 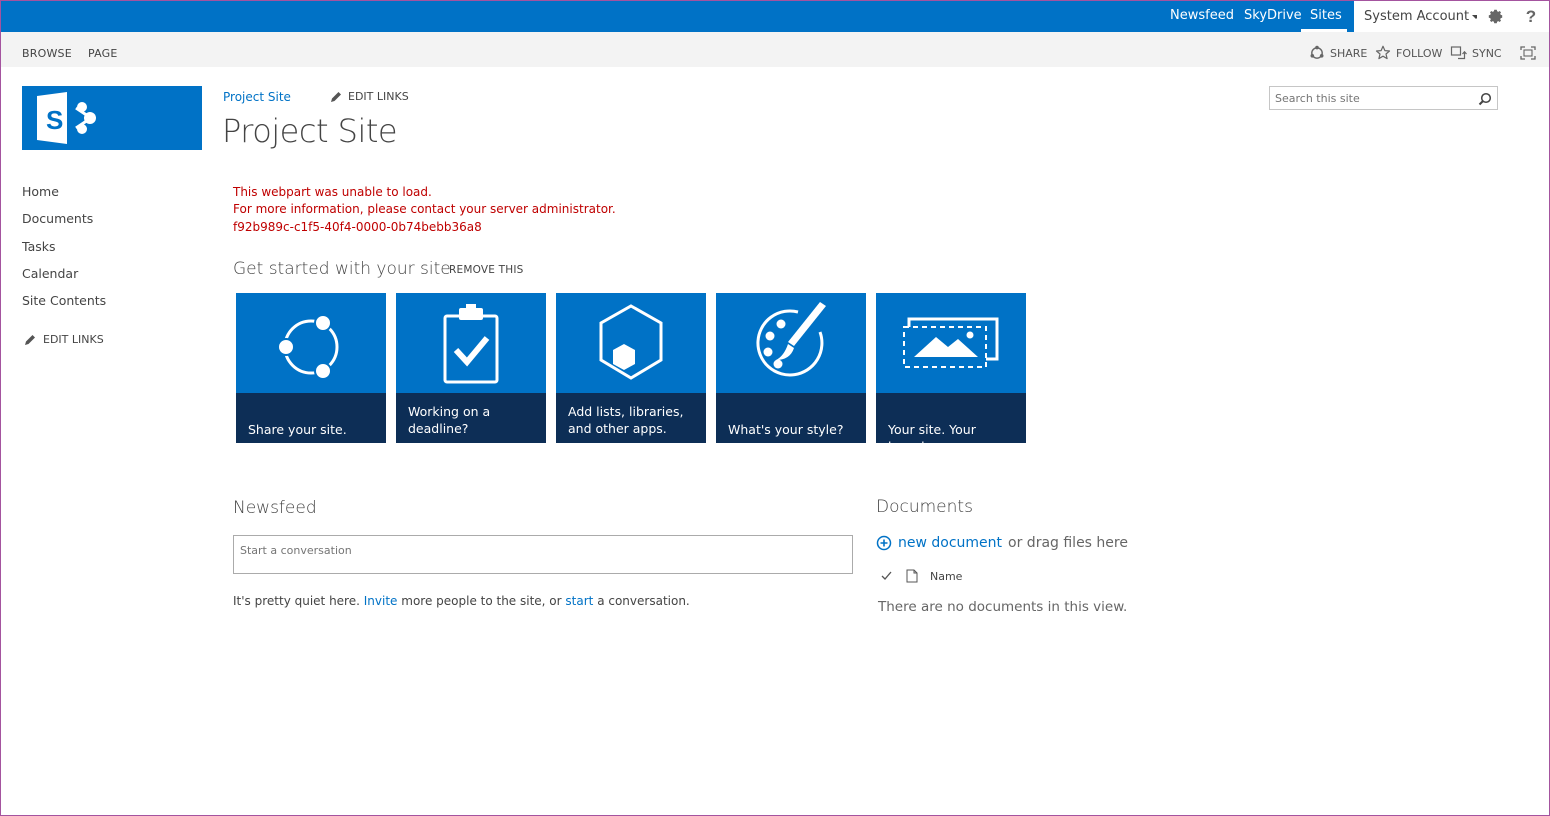 I want to click on search-button, so click(x=1485, y=100).